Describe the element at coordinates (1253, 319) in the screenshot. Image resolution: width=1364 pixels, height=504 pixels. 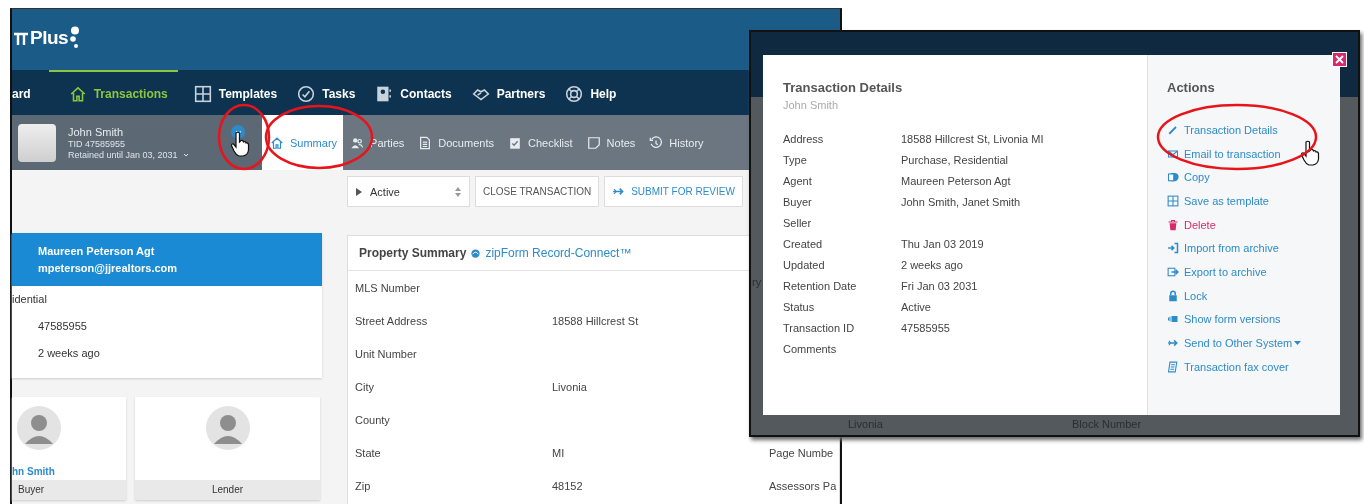
I see `action-link: Show form versions` at that location.